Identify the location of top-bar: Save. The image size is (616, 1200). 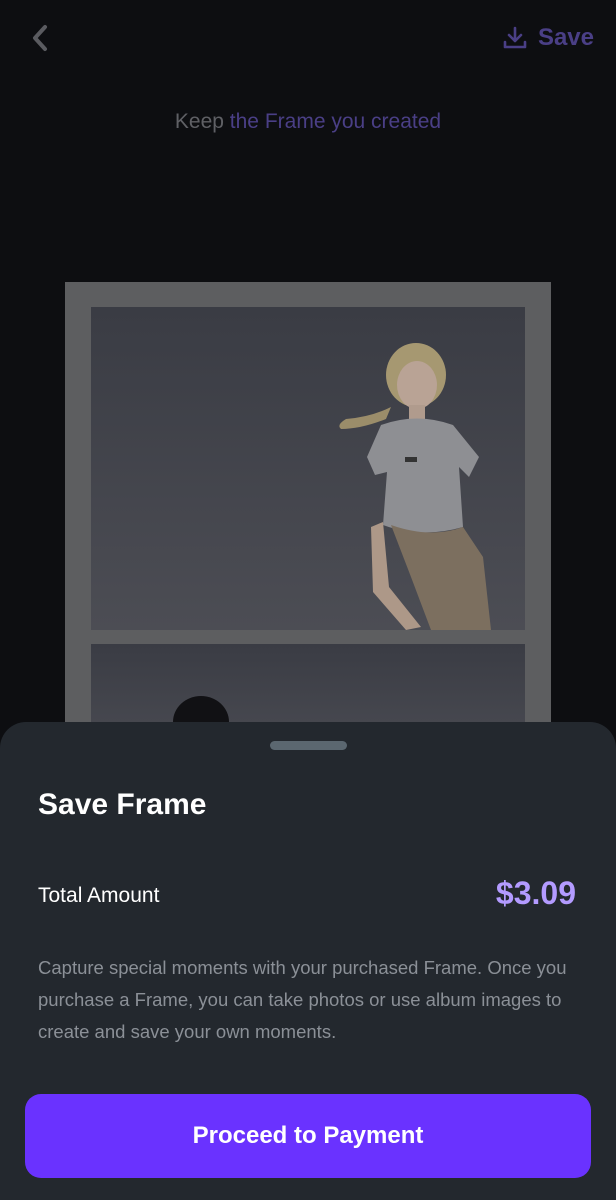
(308, 40).